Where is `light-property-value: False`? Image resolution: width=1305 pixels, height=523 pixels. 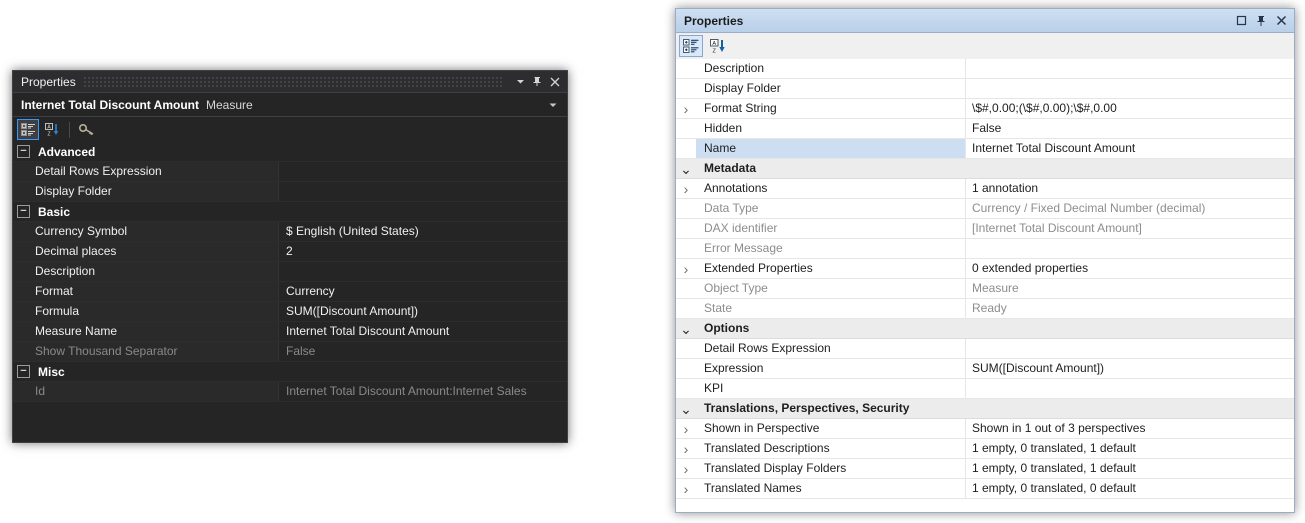
light-property-value: False is located at coordinates (1130, 128).